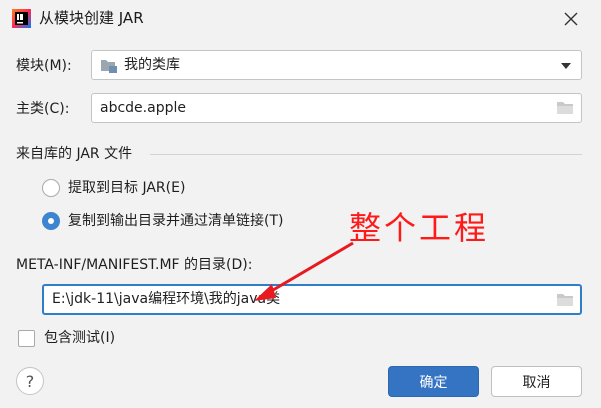 The height and width of the screenshot is (408, 601). What do you see at coordinates (312, 299) in the screenshot?
I see `manifest-dir-field: E:\jdk-11\java编程环境\我的java类` at bounding box center [312, 299].